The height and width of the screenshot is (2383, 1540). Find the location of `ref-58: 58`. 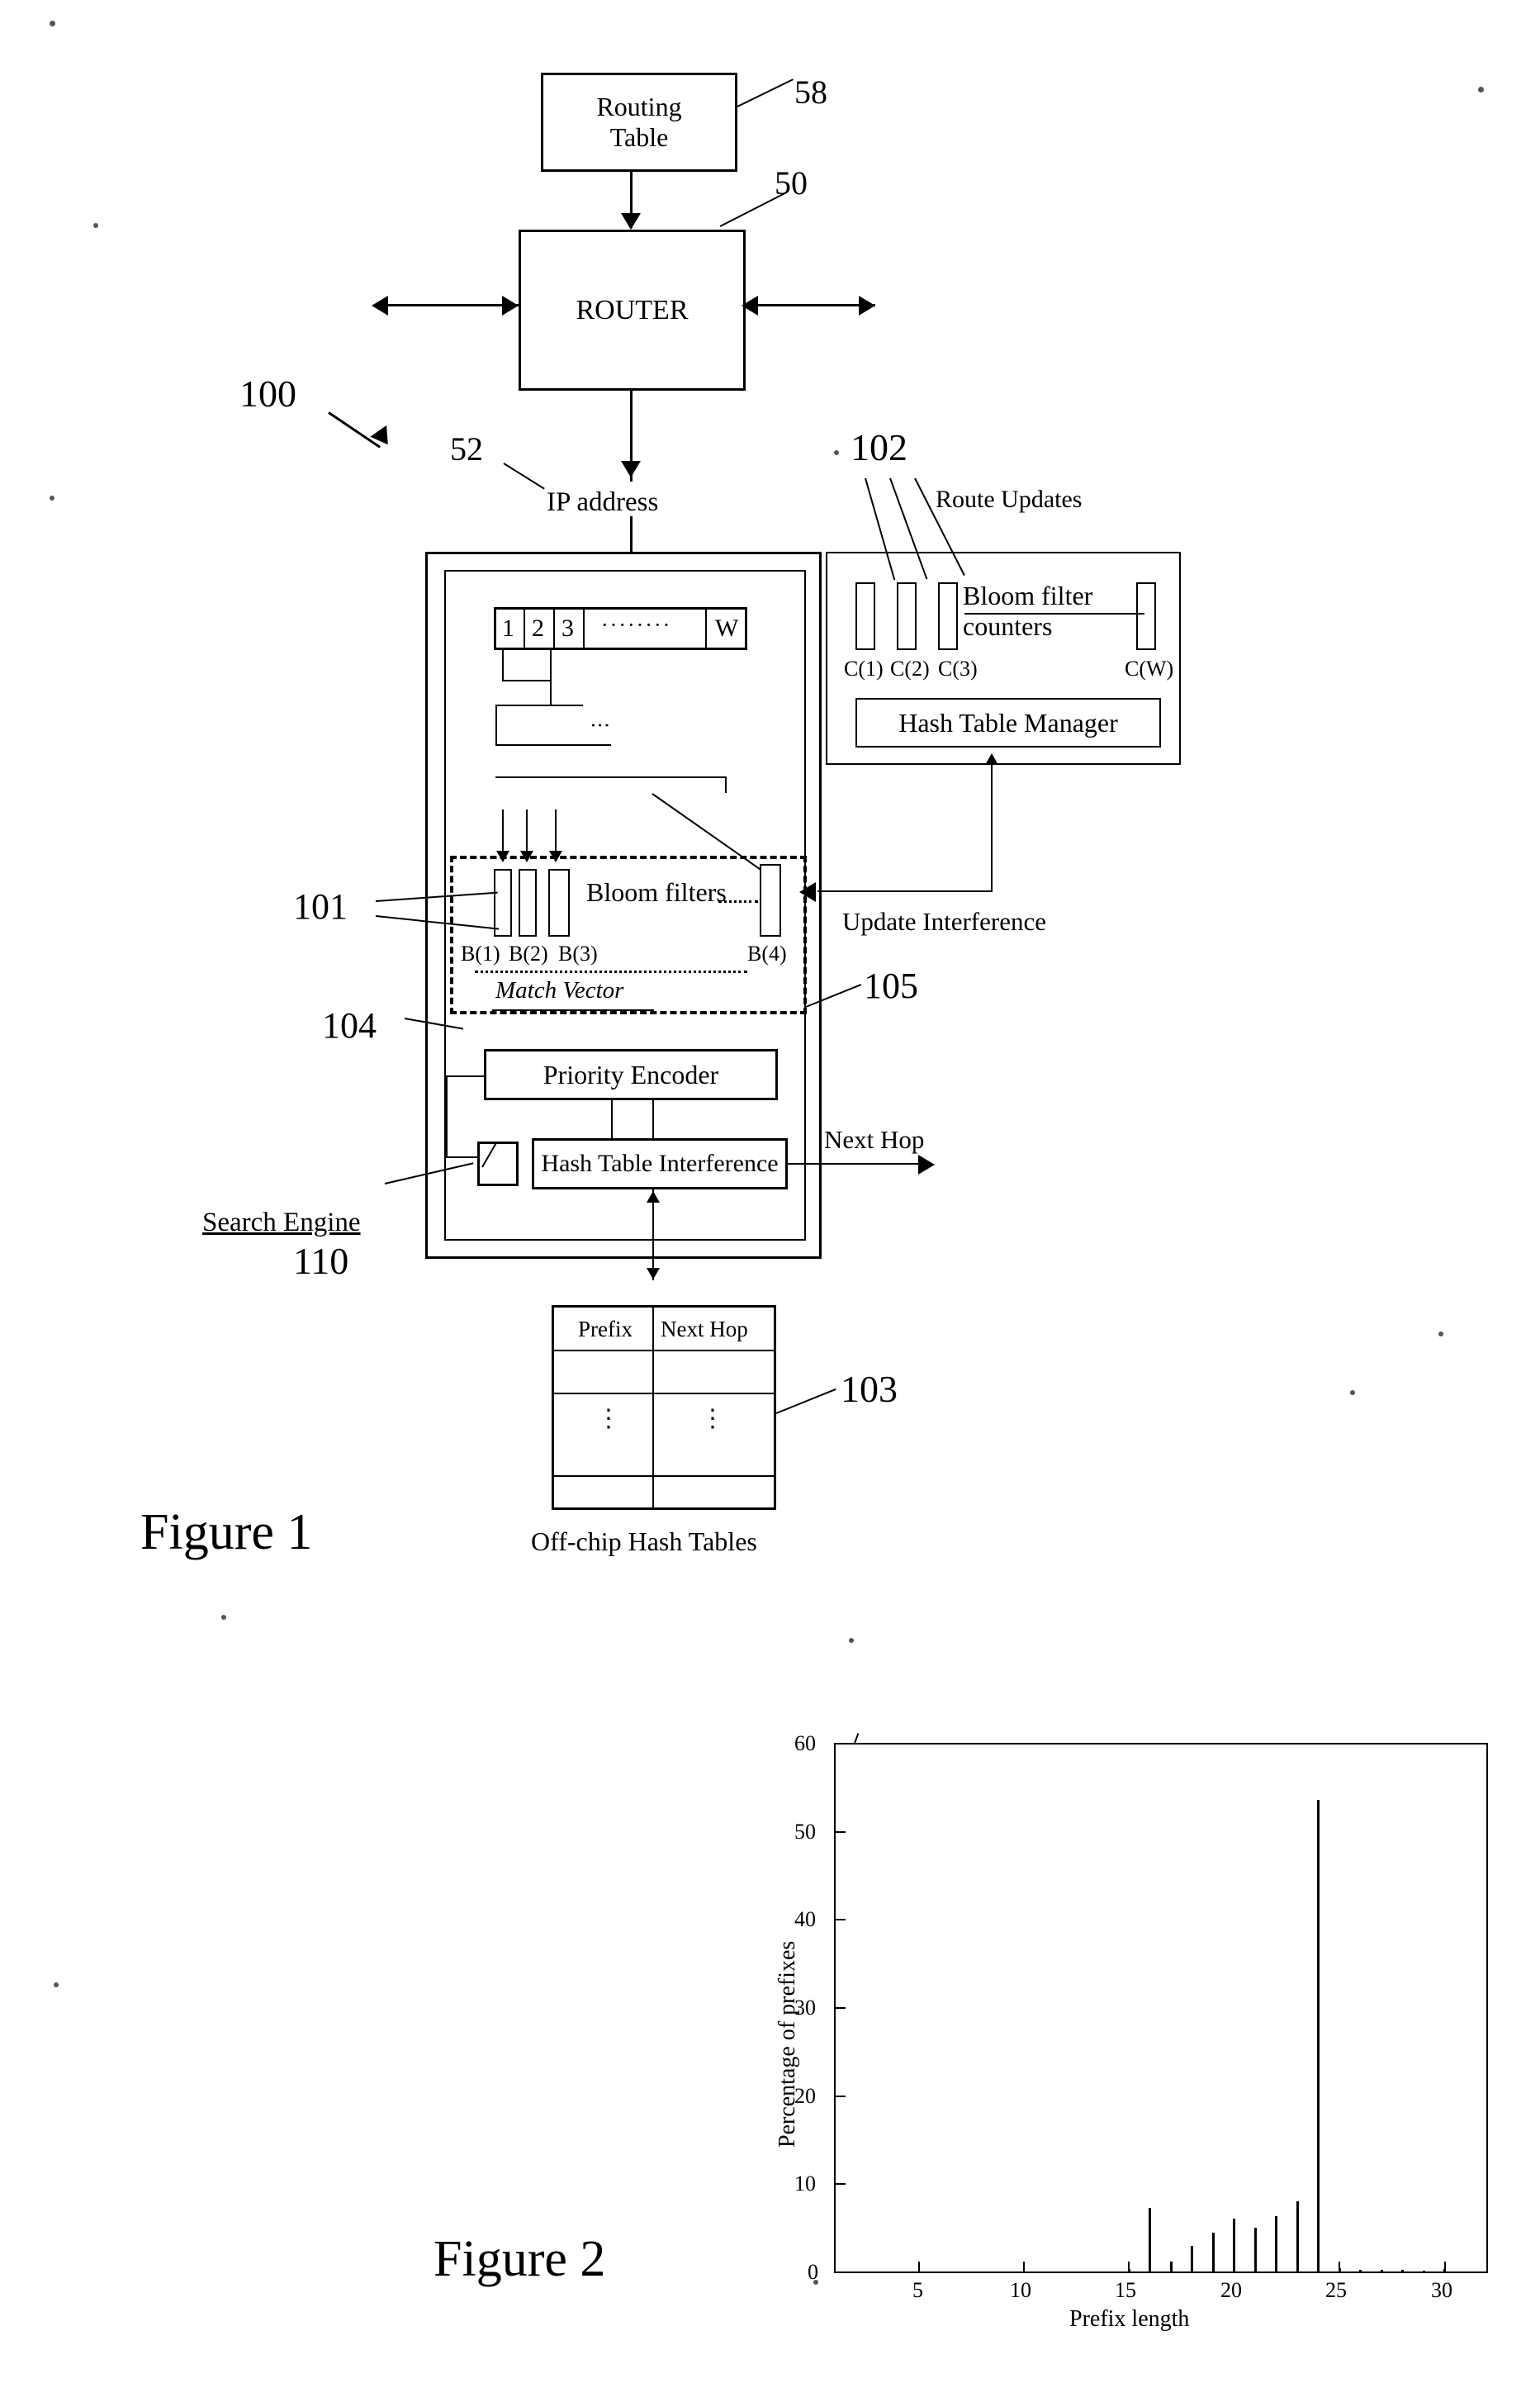

ref-58: 58 is located at coordinates (810, 93).